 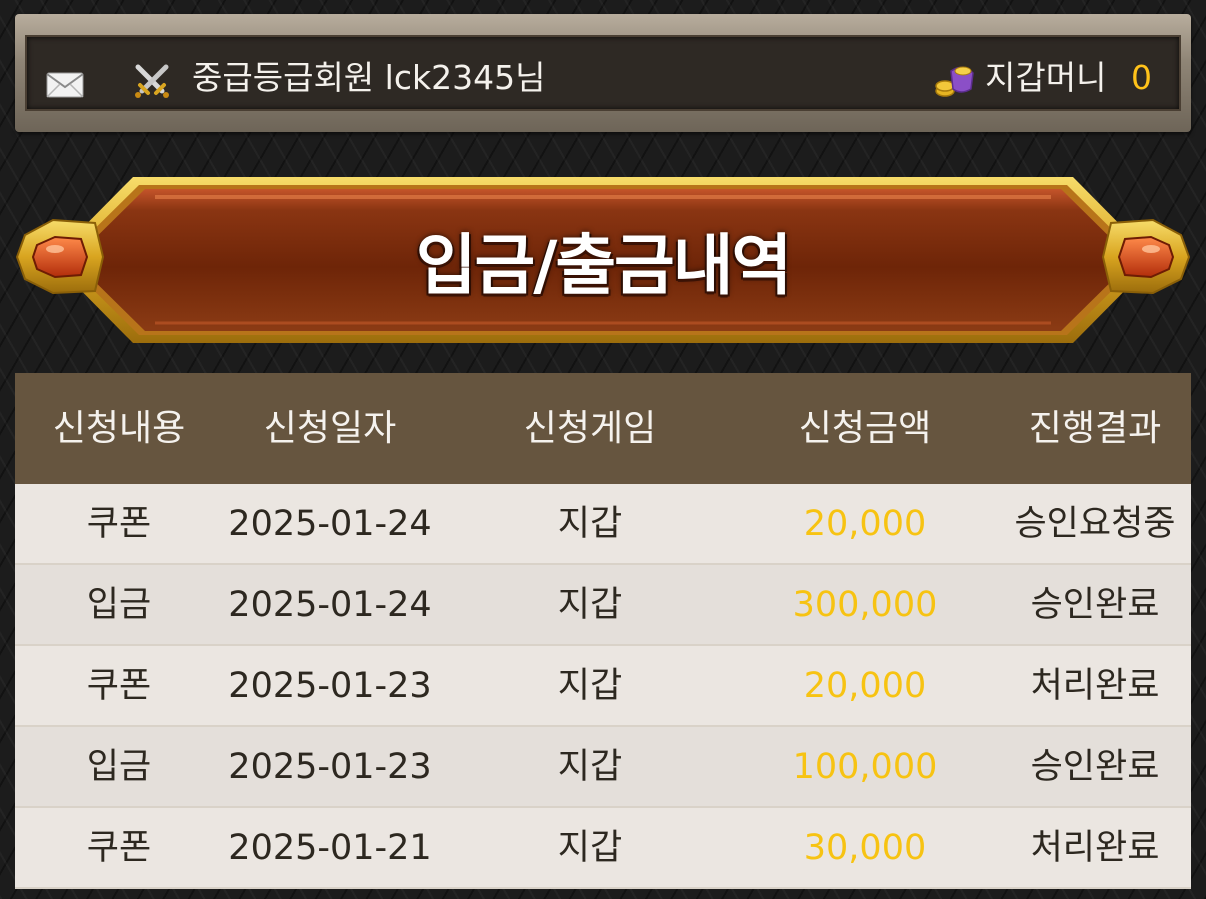 I want to click on crossed-swords-icon, so click(x=152, y=81).